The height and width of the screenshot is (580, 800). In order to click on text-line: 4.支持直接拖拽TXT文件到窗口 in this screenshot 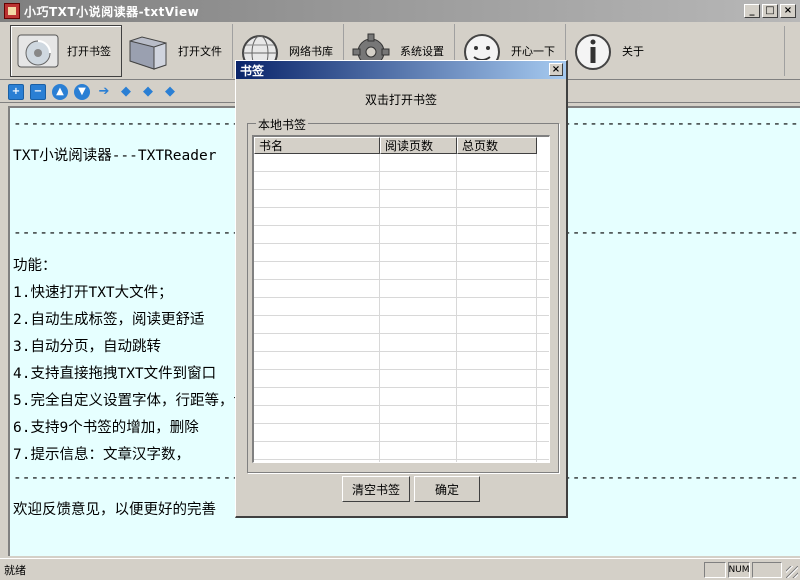, I will do `click(115, 374)`.